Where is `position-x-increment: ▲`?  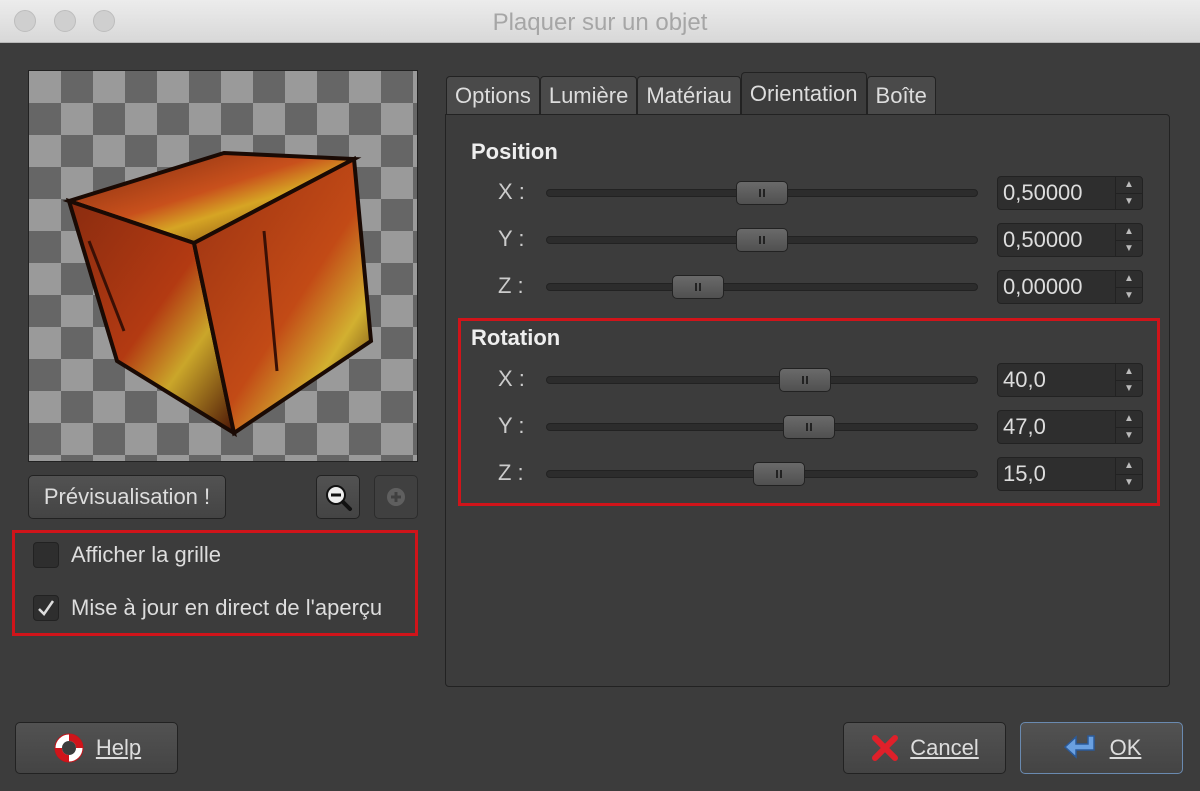 position-x-increment: ▲ is located at coordinates (1129, 185).